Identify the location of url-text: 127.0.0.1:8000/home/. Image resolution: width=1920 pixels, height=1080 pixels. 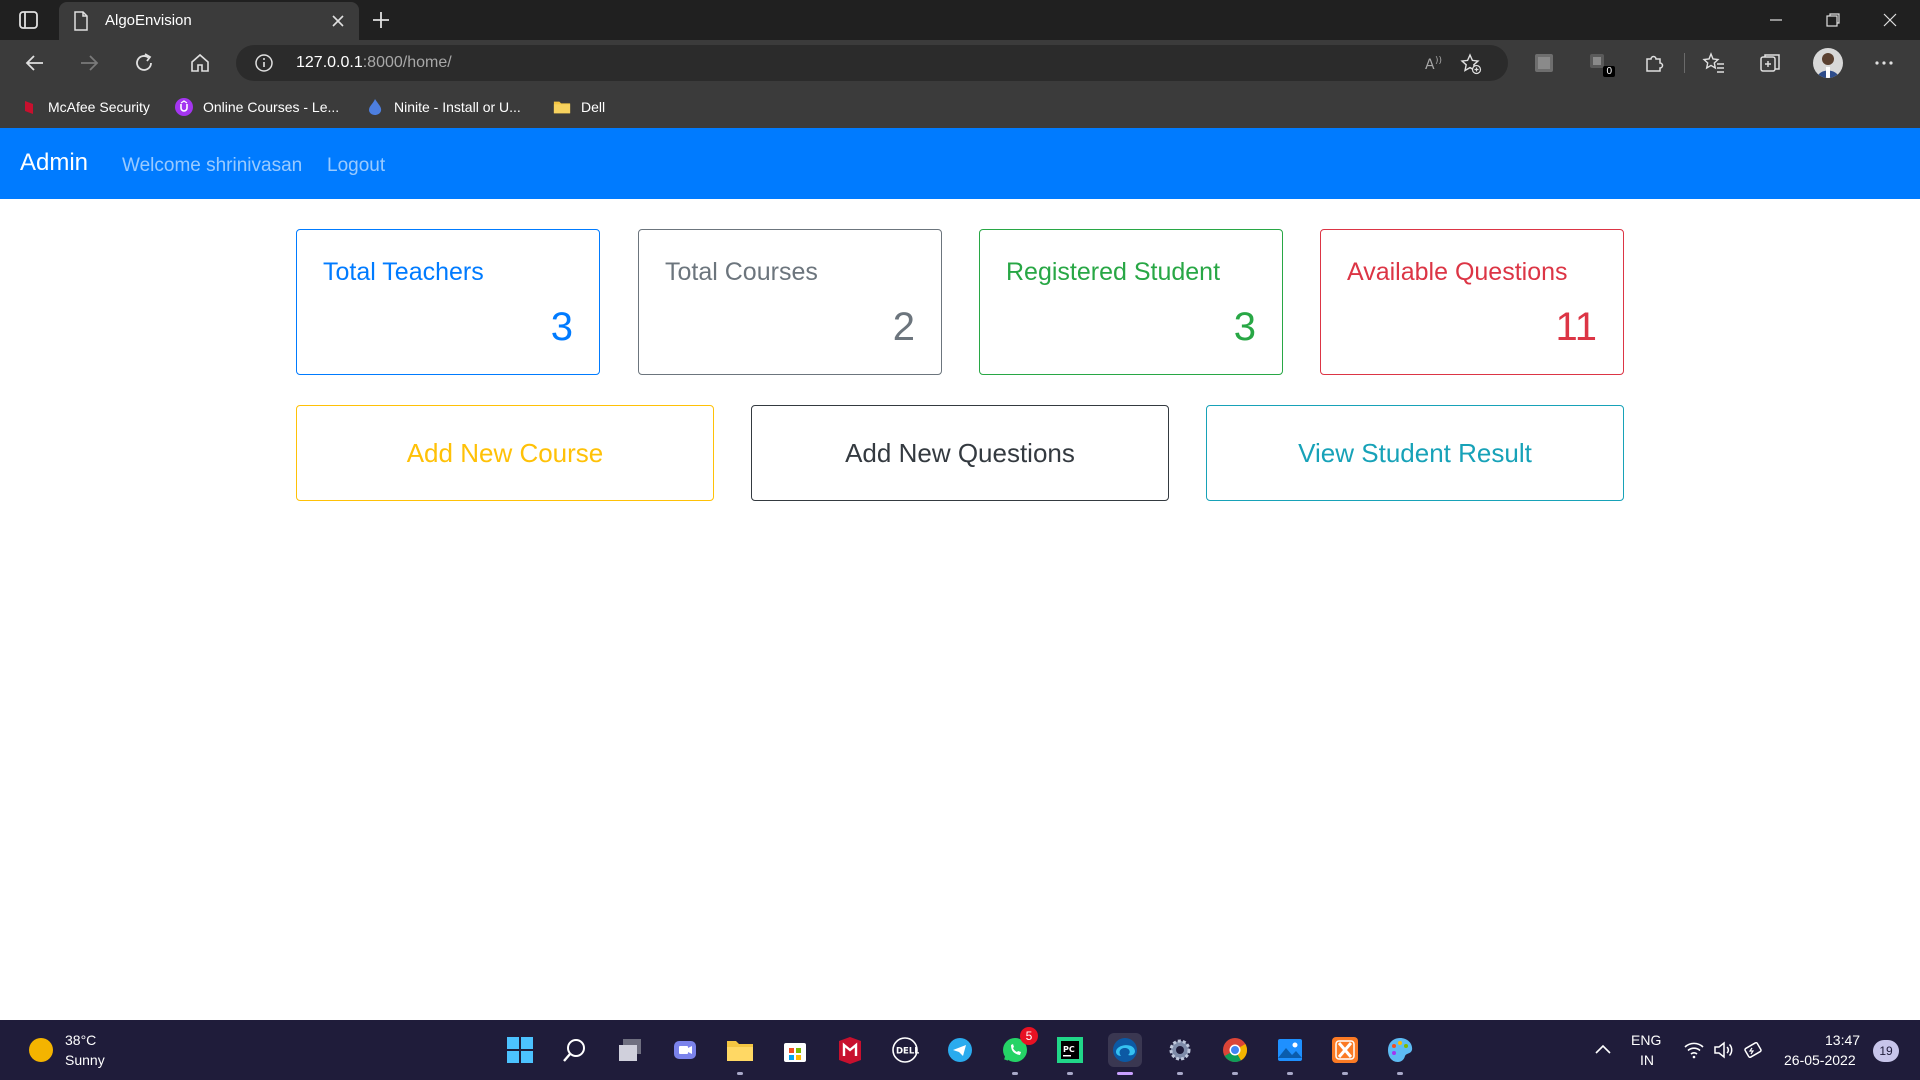
(374, 63).